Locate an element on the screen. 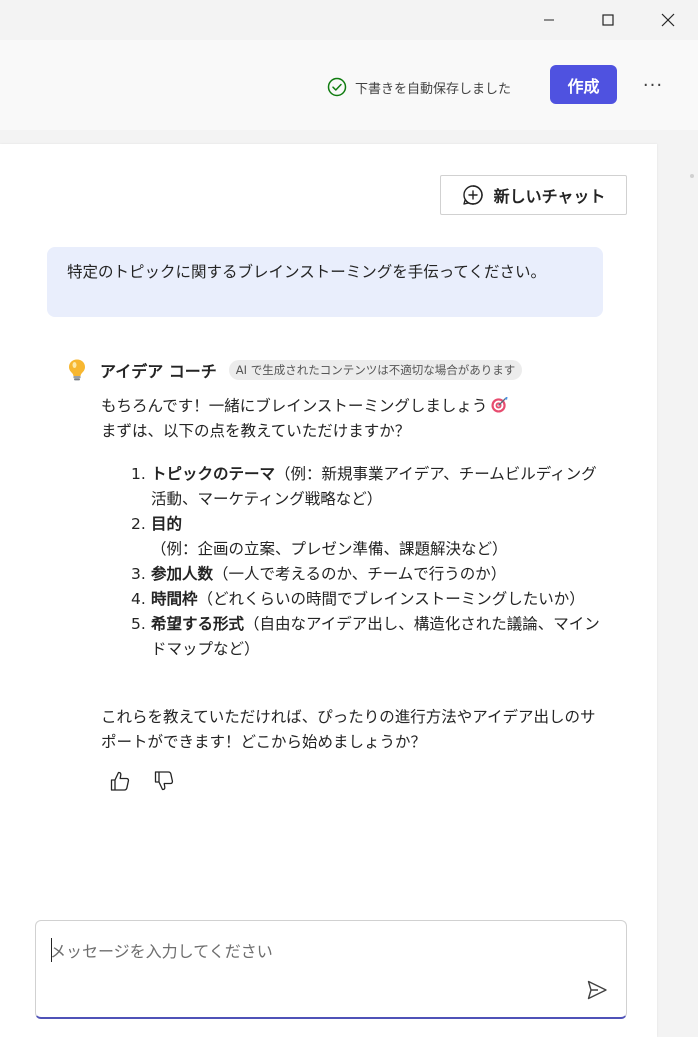  more-options-button: ··· is located at coordinates (653, 85).